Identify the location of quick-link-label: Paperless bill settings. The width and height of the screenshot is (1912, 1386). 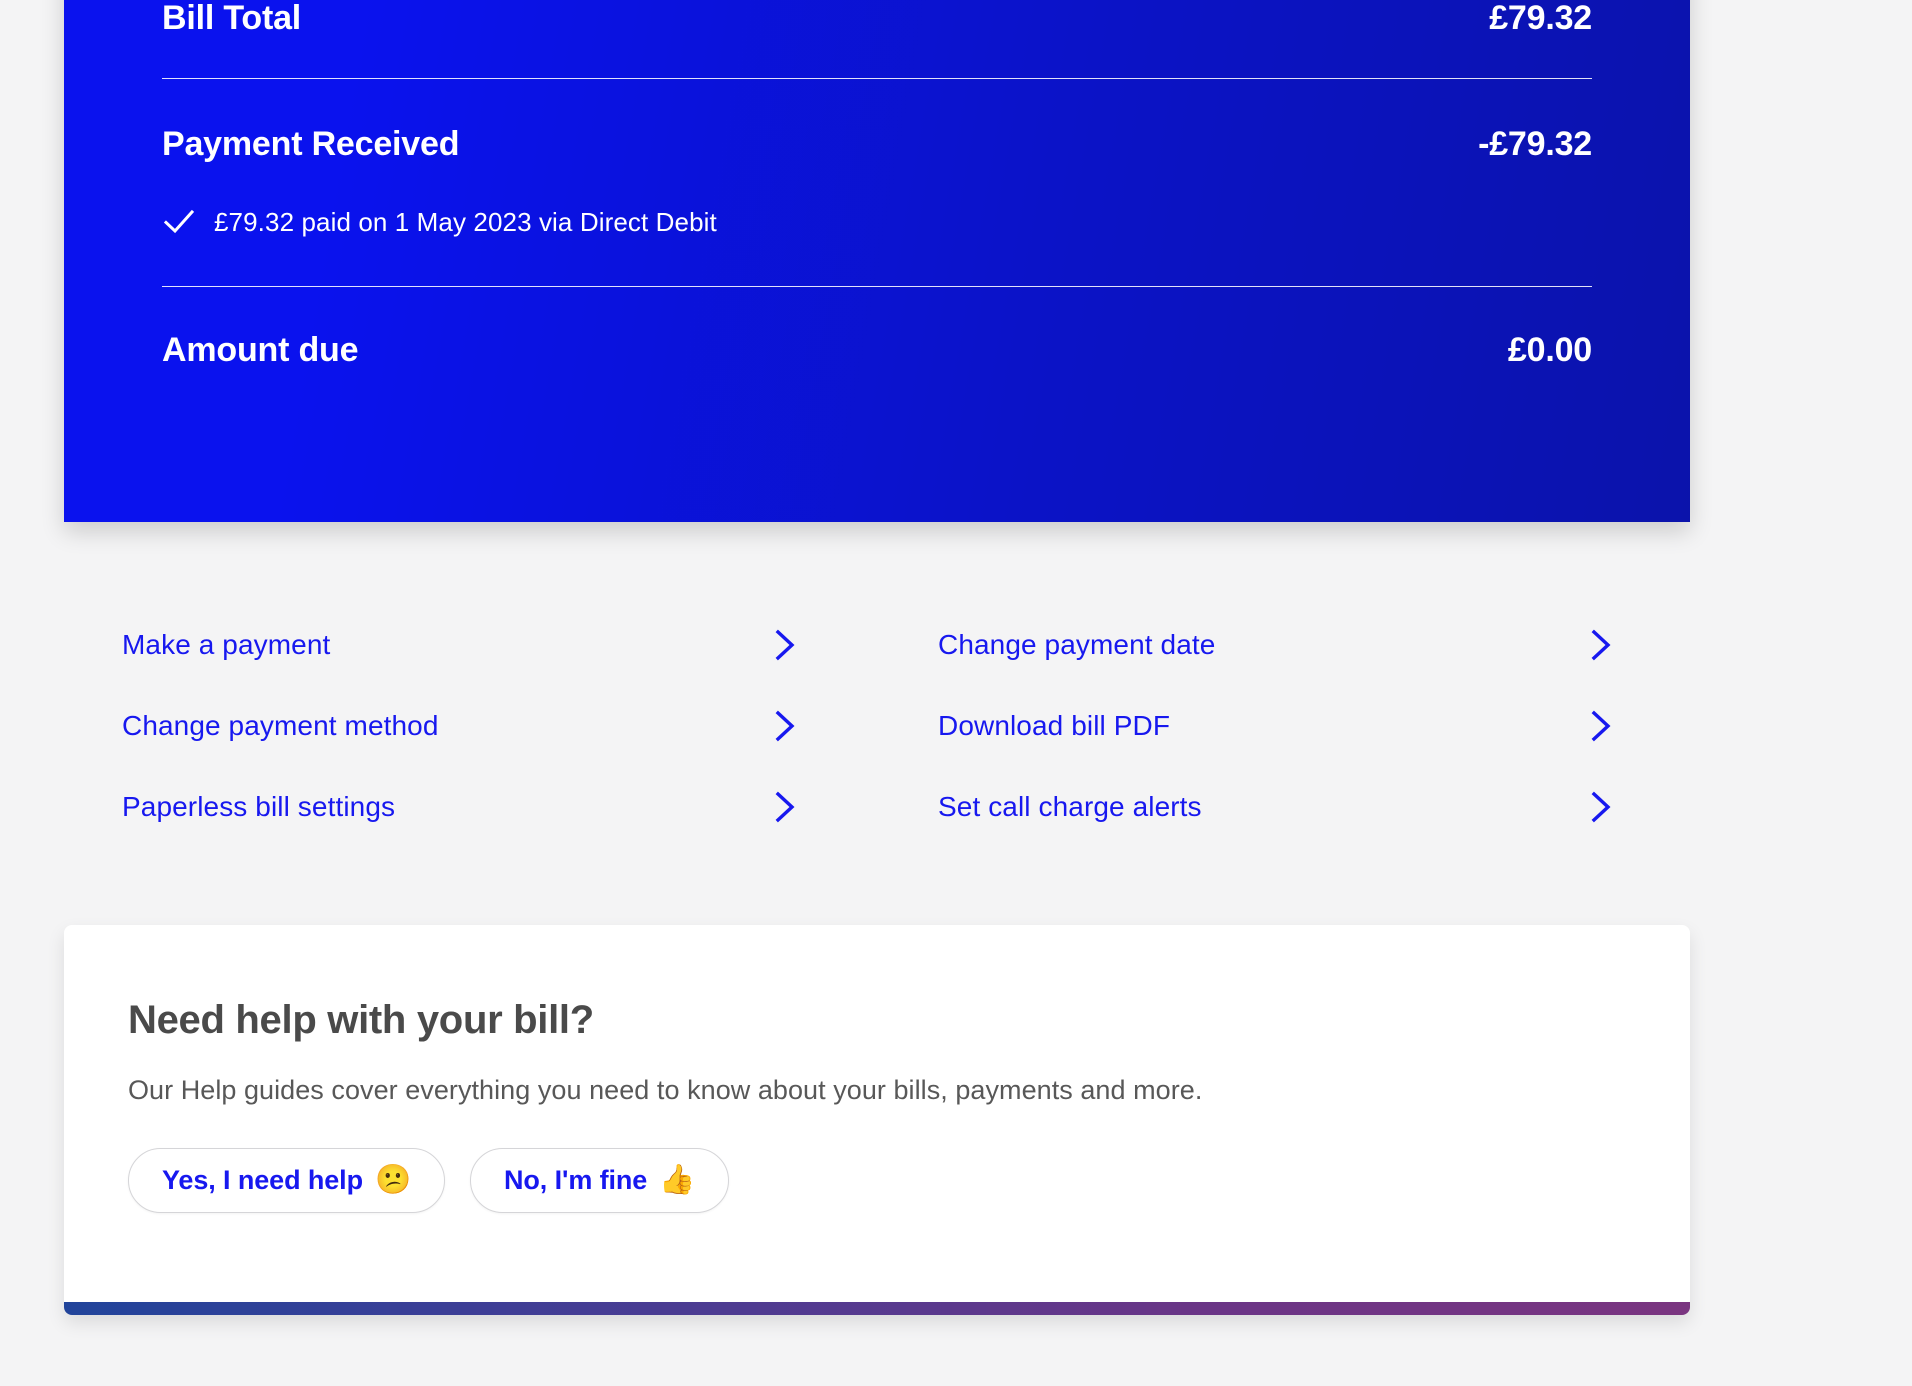
(259, 806).